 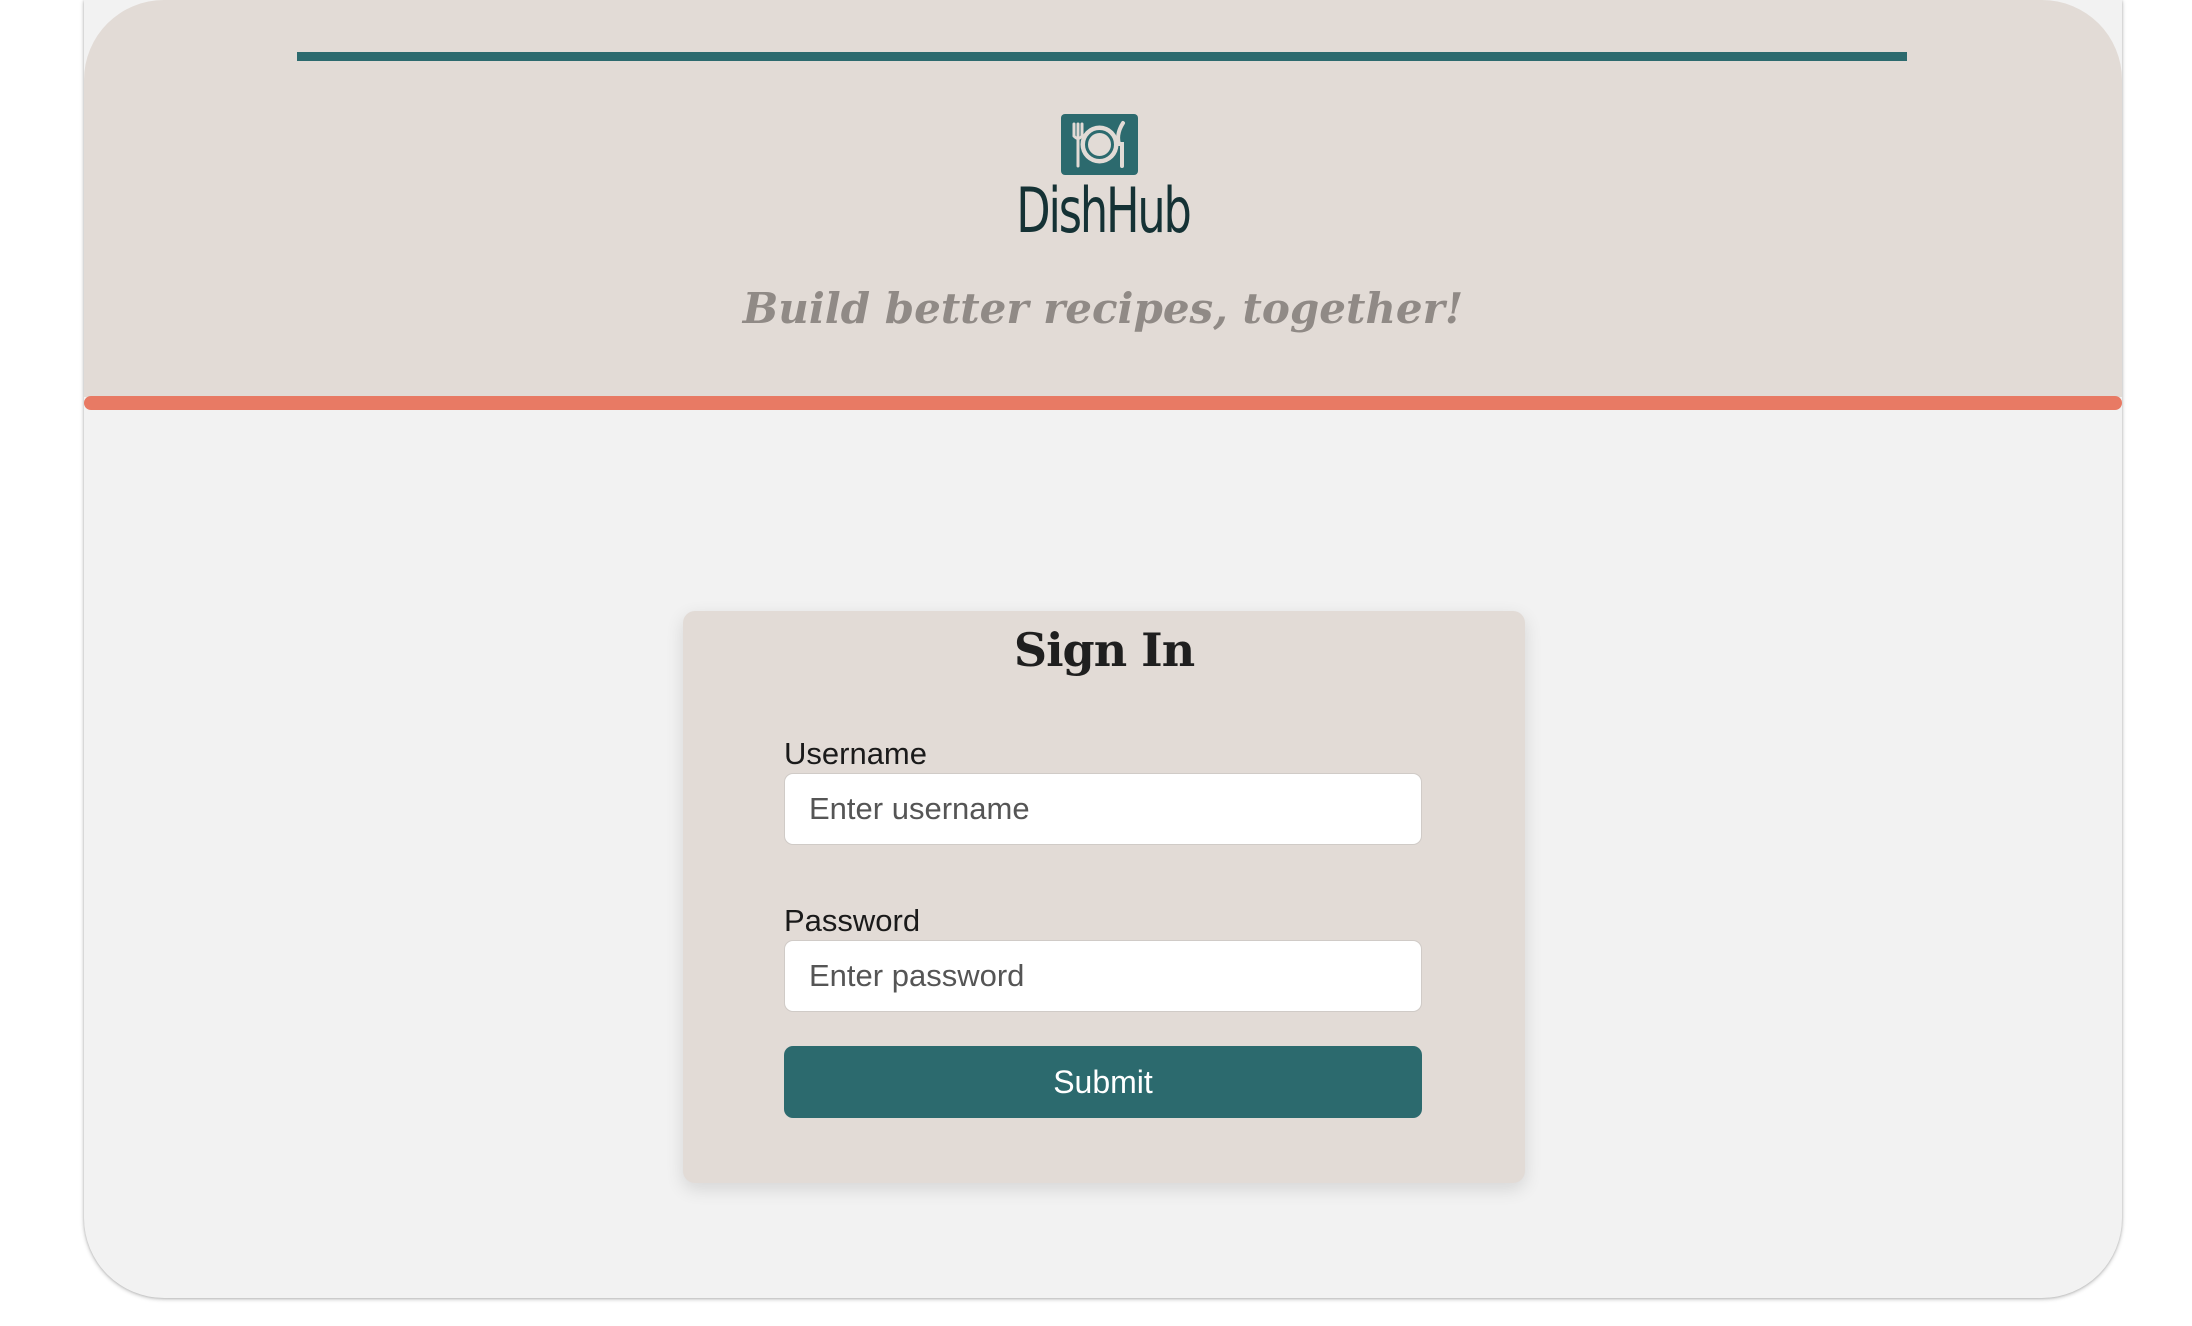 I want to click on signin-title: Sign In, so click(x=1104, y=650).